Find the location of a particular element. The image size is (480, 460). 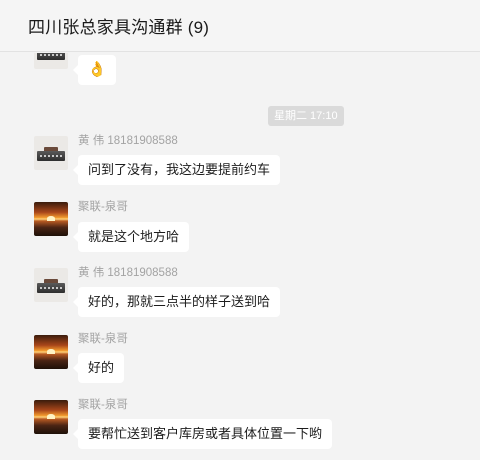

message-bubble: 问到了没有，我这边要提前约车 is located at coordinates (176, 170).